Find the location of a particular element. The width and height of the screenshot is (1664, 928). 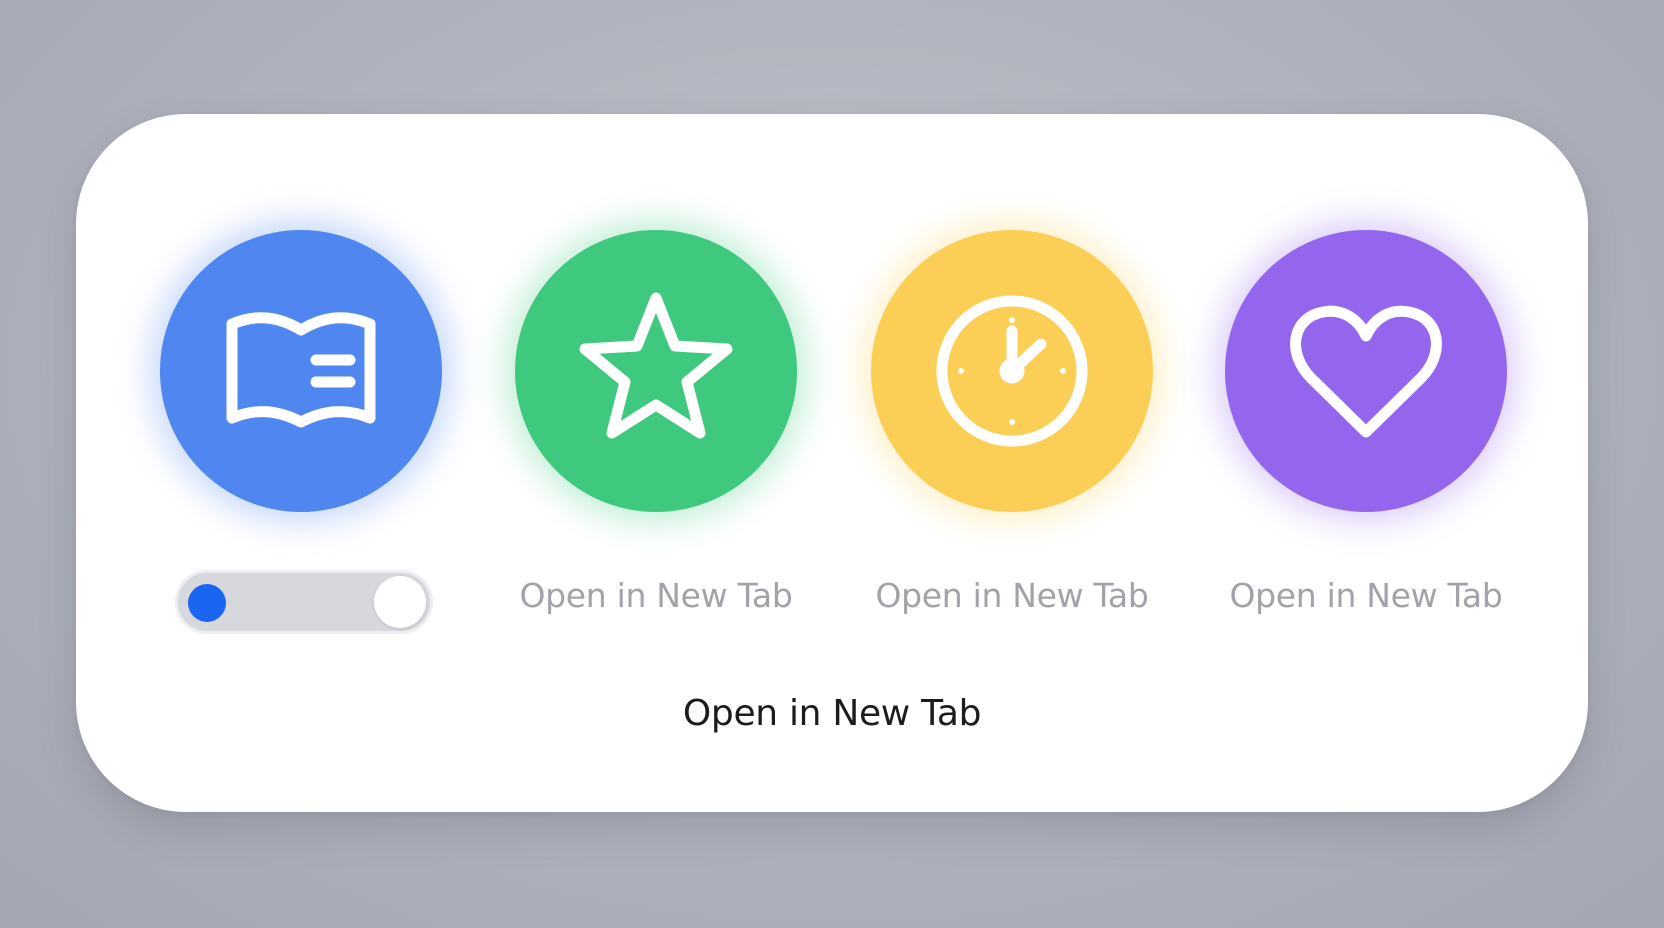

book-tile is located at coordinates (301, 371).